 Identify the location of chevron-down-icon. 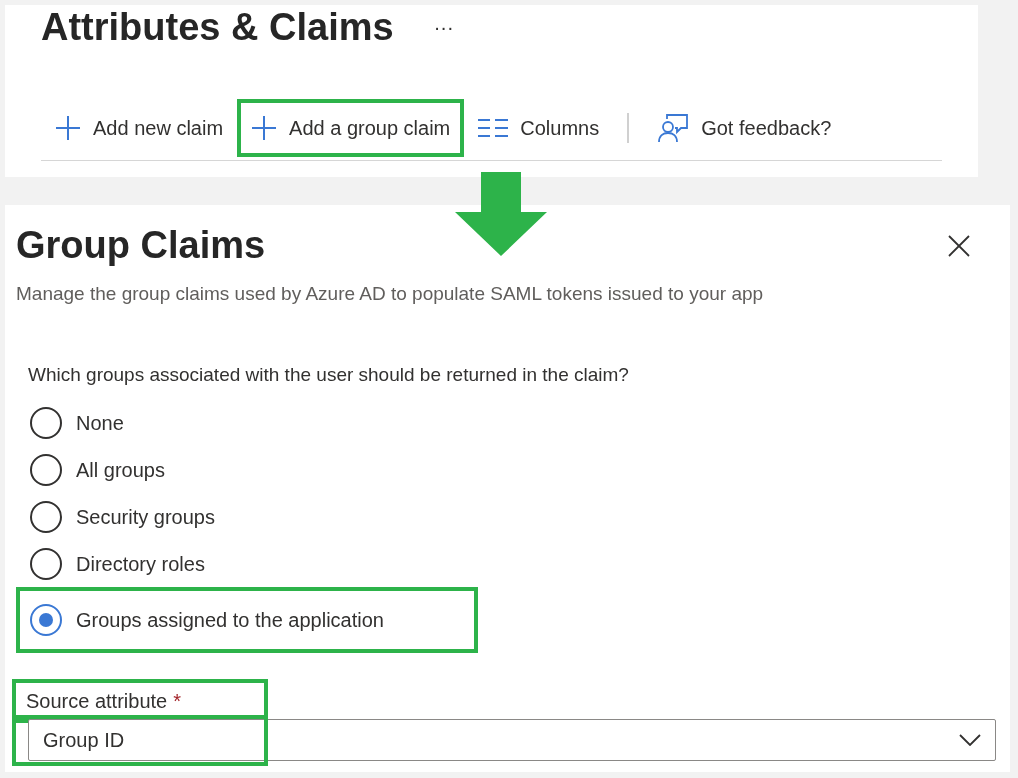
(970, 740).